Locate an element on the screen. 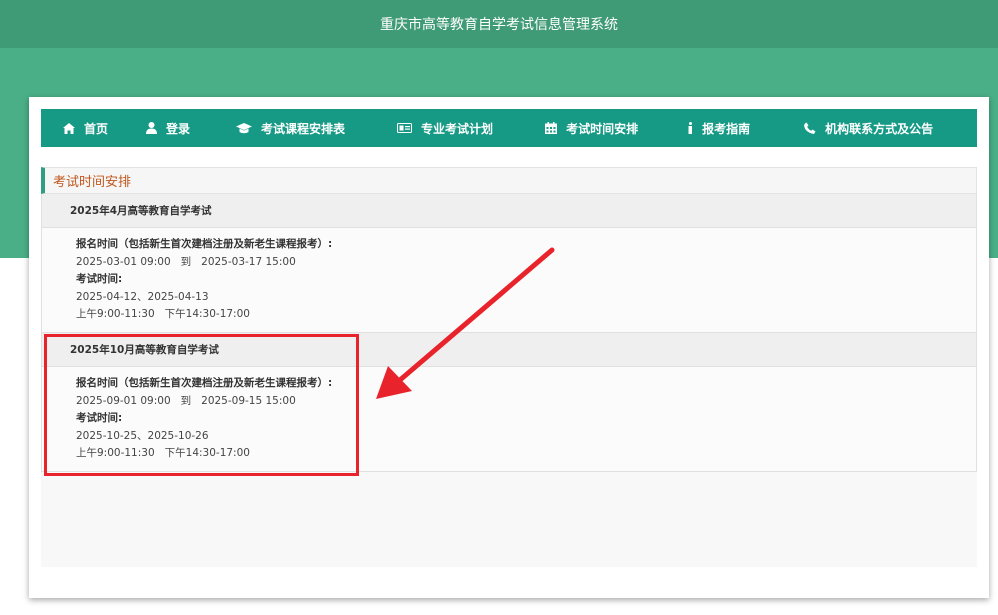 The width and height of the screenshot is (998, 615). nav-item-label: 专业考试计划 is located at coordinates (457, 128).